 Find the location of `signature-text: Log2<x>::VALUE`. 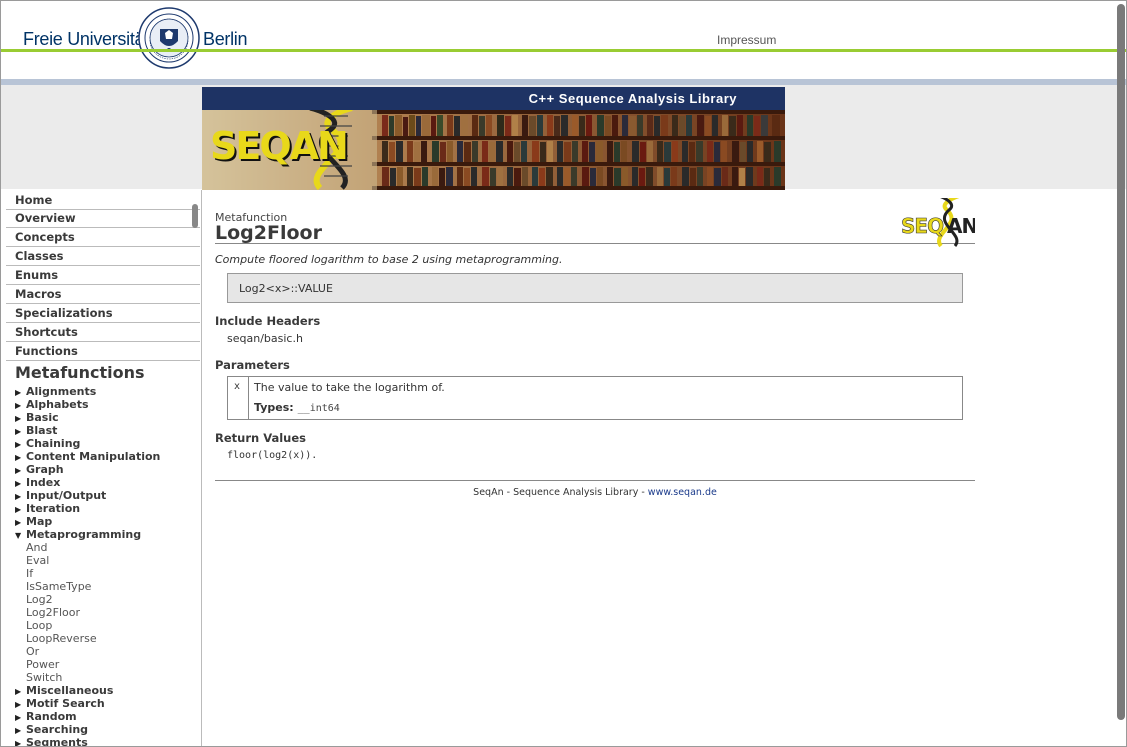

signature-text: Log2<x>::VALUE is located at coordinates (286, 288).